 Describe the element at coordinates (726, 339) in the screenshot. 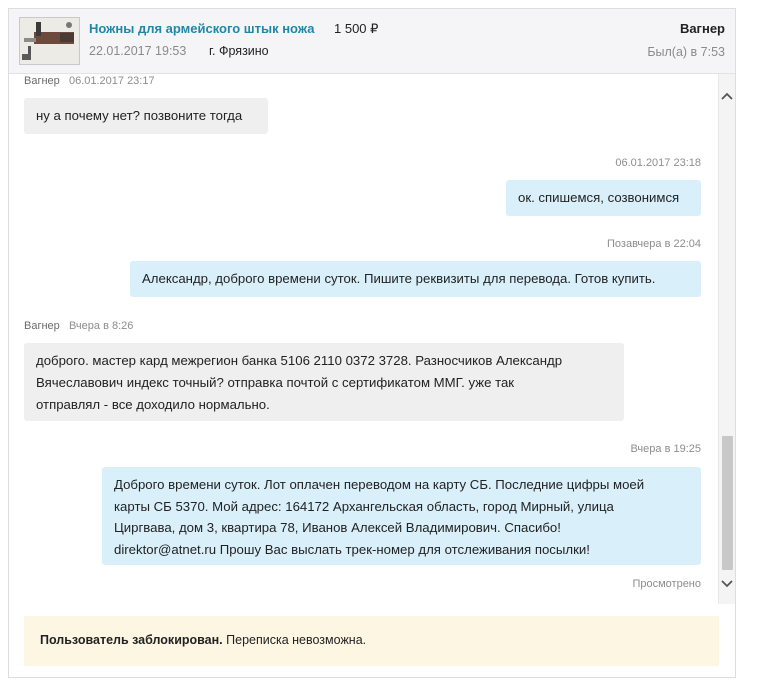

I see `message-scrollbar` at that location.